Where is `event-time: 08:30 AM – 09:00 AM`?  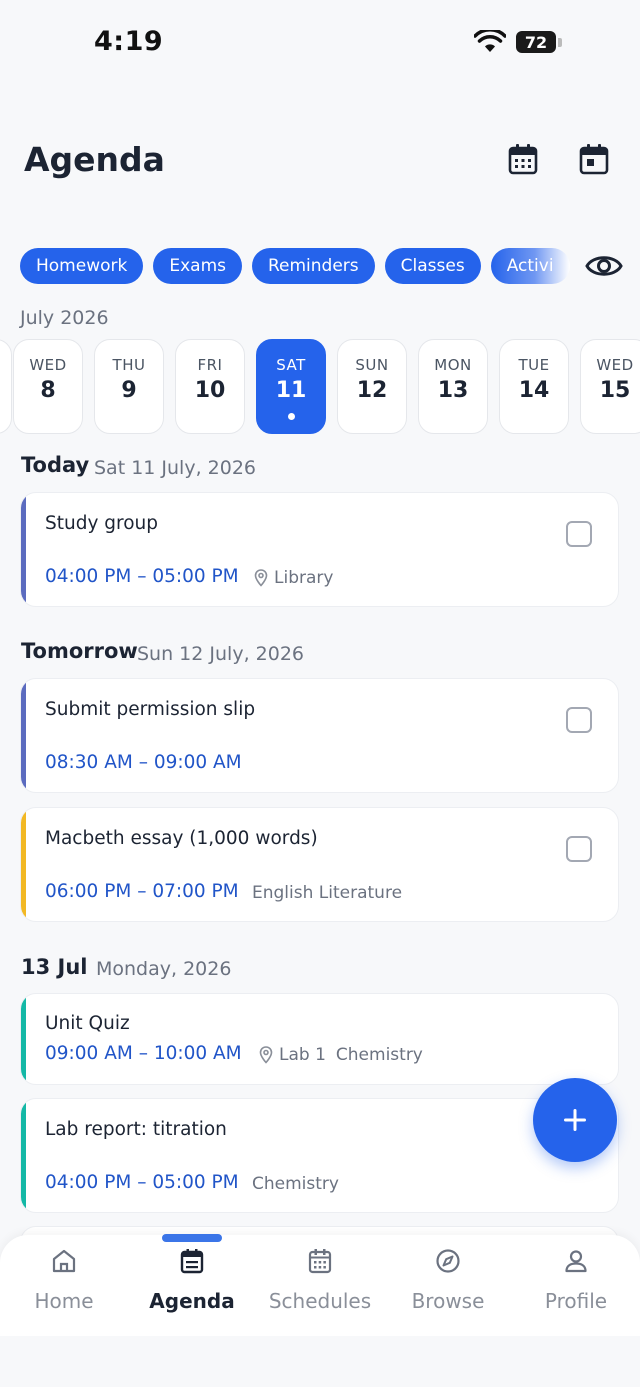
event-time: 08:30 AM – 09:00 AM is located at coordinates (143, 762).